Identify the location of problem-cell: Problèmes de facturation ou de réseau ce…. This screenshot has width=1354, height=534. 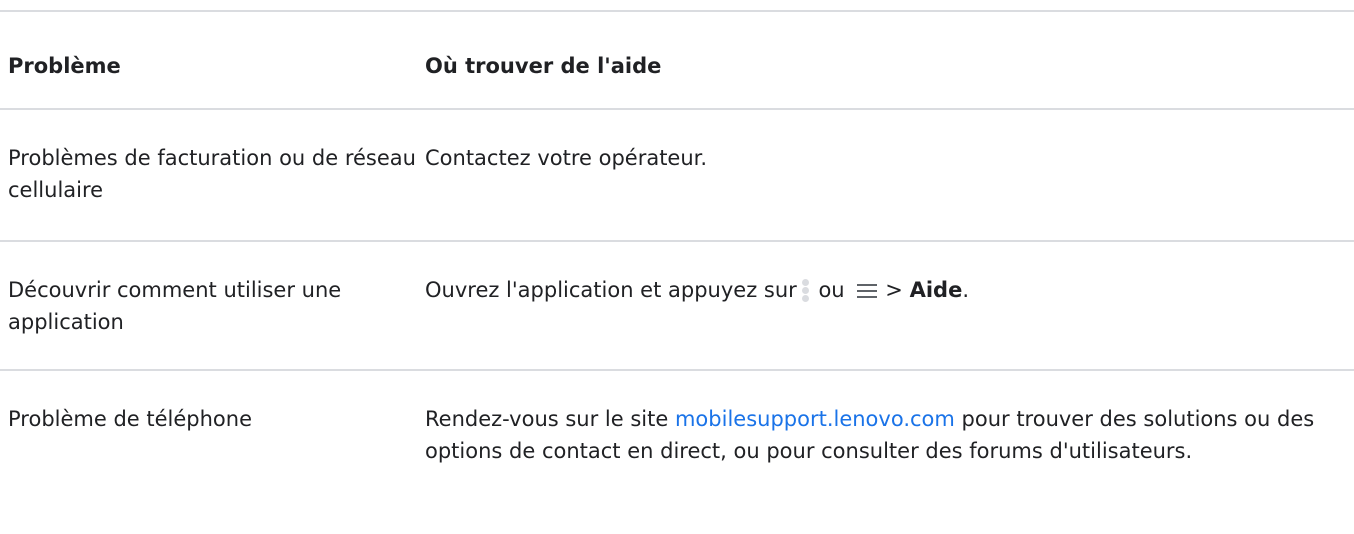
(212, 174).